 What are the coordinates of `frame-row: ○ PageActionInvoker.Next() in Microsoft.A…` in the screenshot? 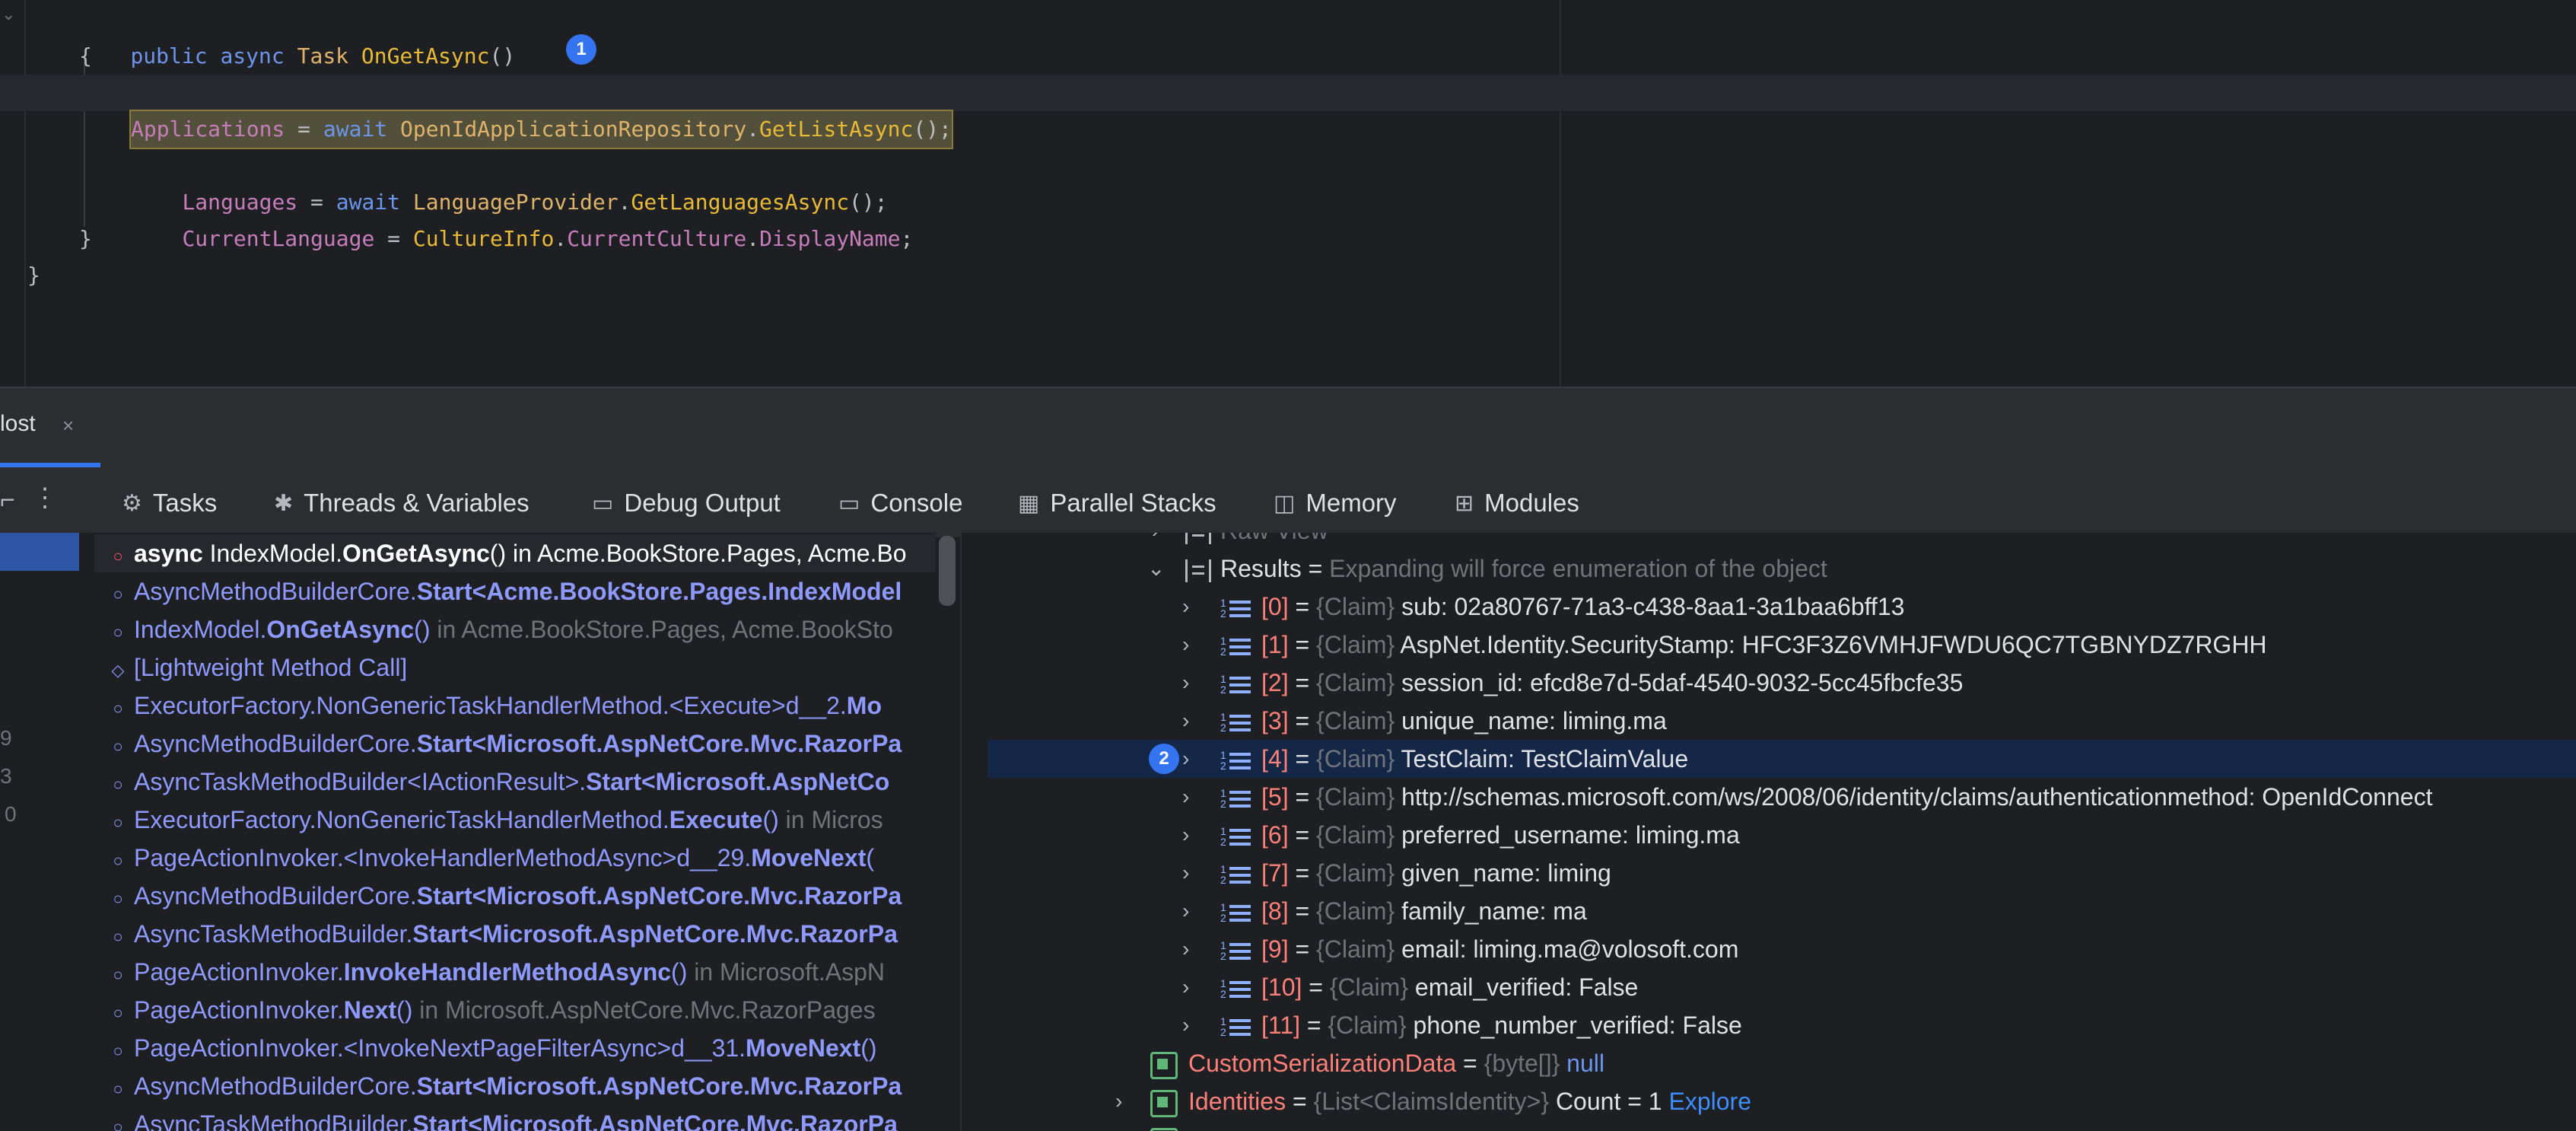 It's located at (515, 1010).